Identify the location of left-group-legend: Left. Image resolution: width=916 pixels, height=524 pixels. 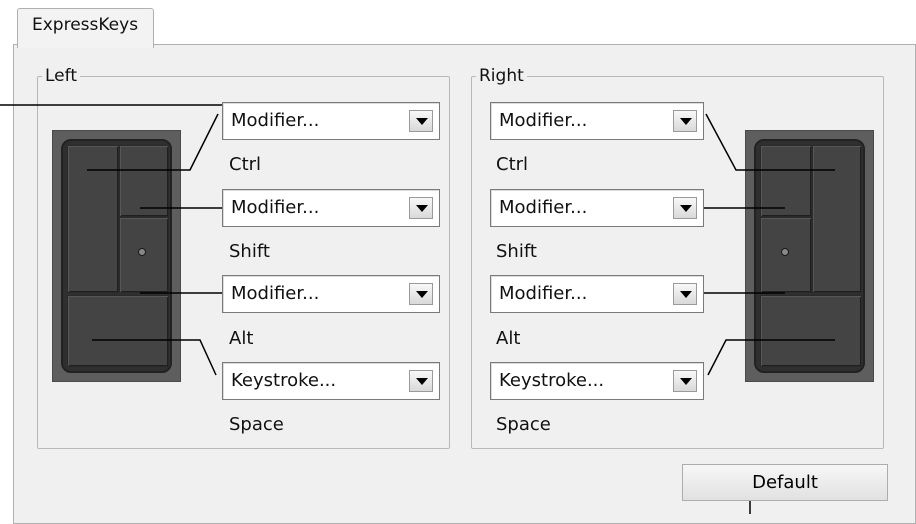
(61, 76).